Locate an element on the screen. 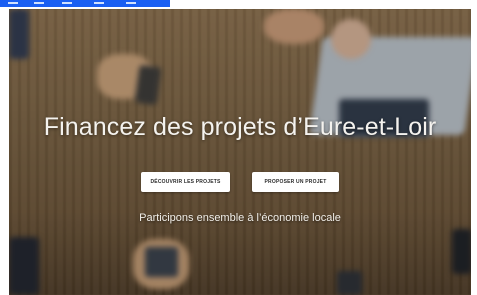 Image resolution: width=477 pixels, height=295 pixels. top-link-bar is located at coordinates (85, 3).